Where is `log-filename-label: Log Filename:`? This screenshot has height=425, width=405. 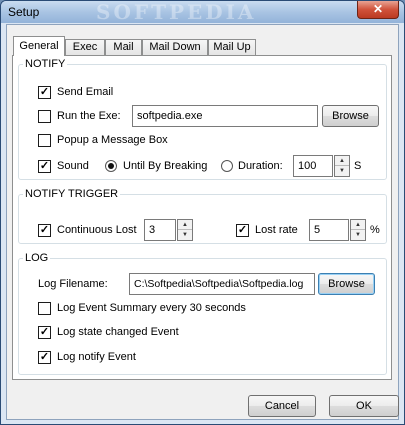 log-filename-label: Log Filename: is located at coordinates (73, 284).